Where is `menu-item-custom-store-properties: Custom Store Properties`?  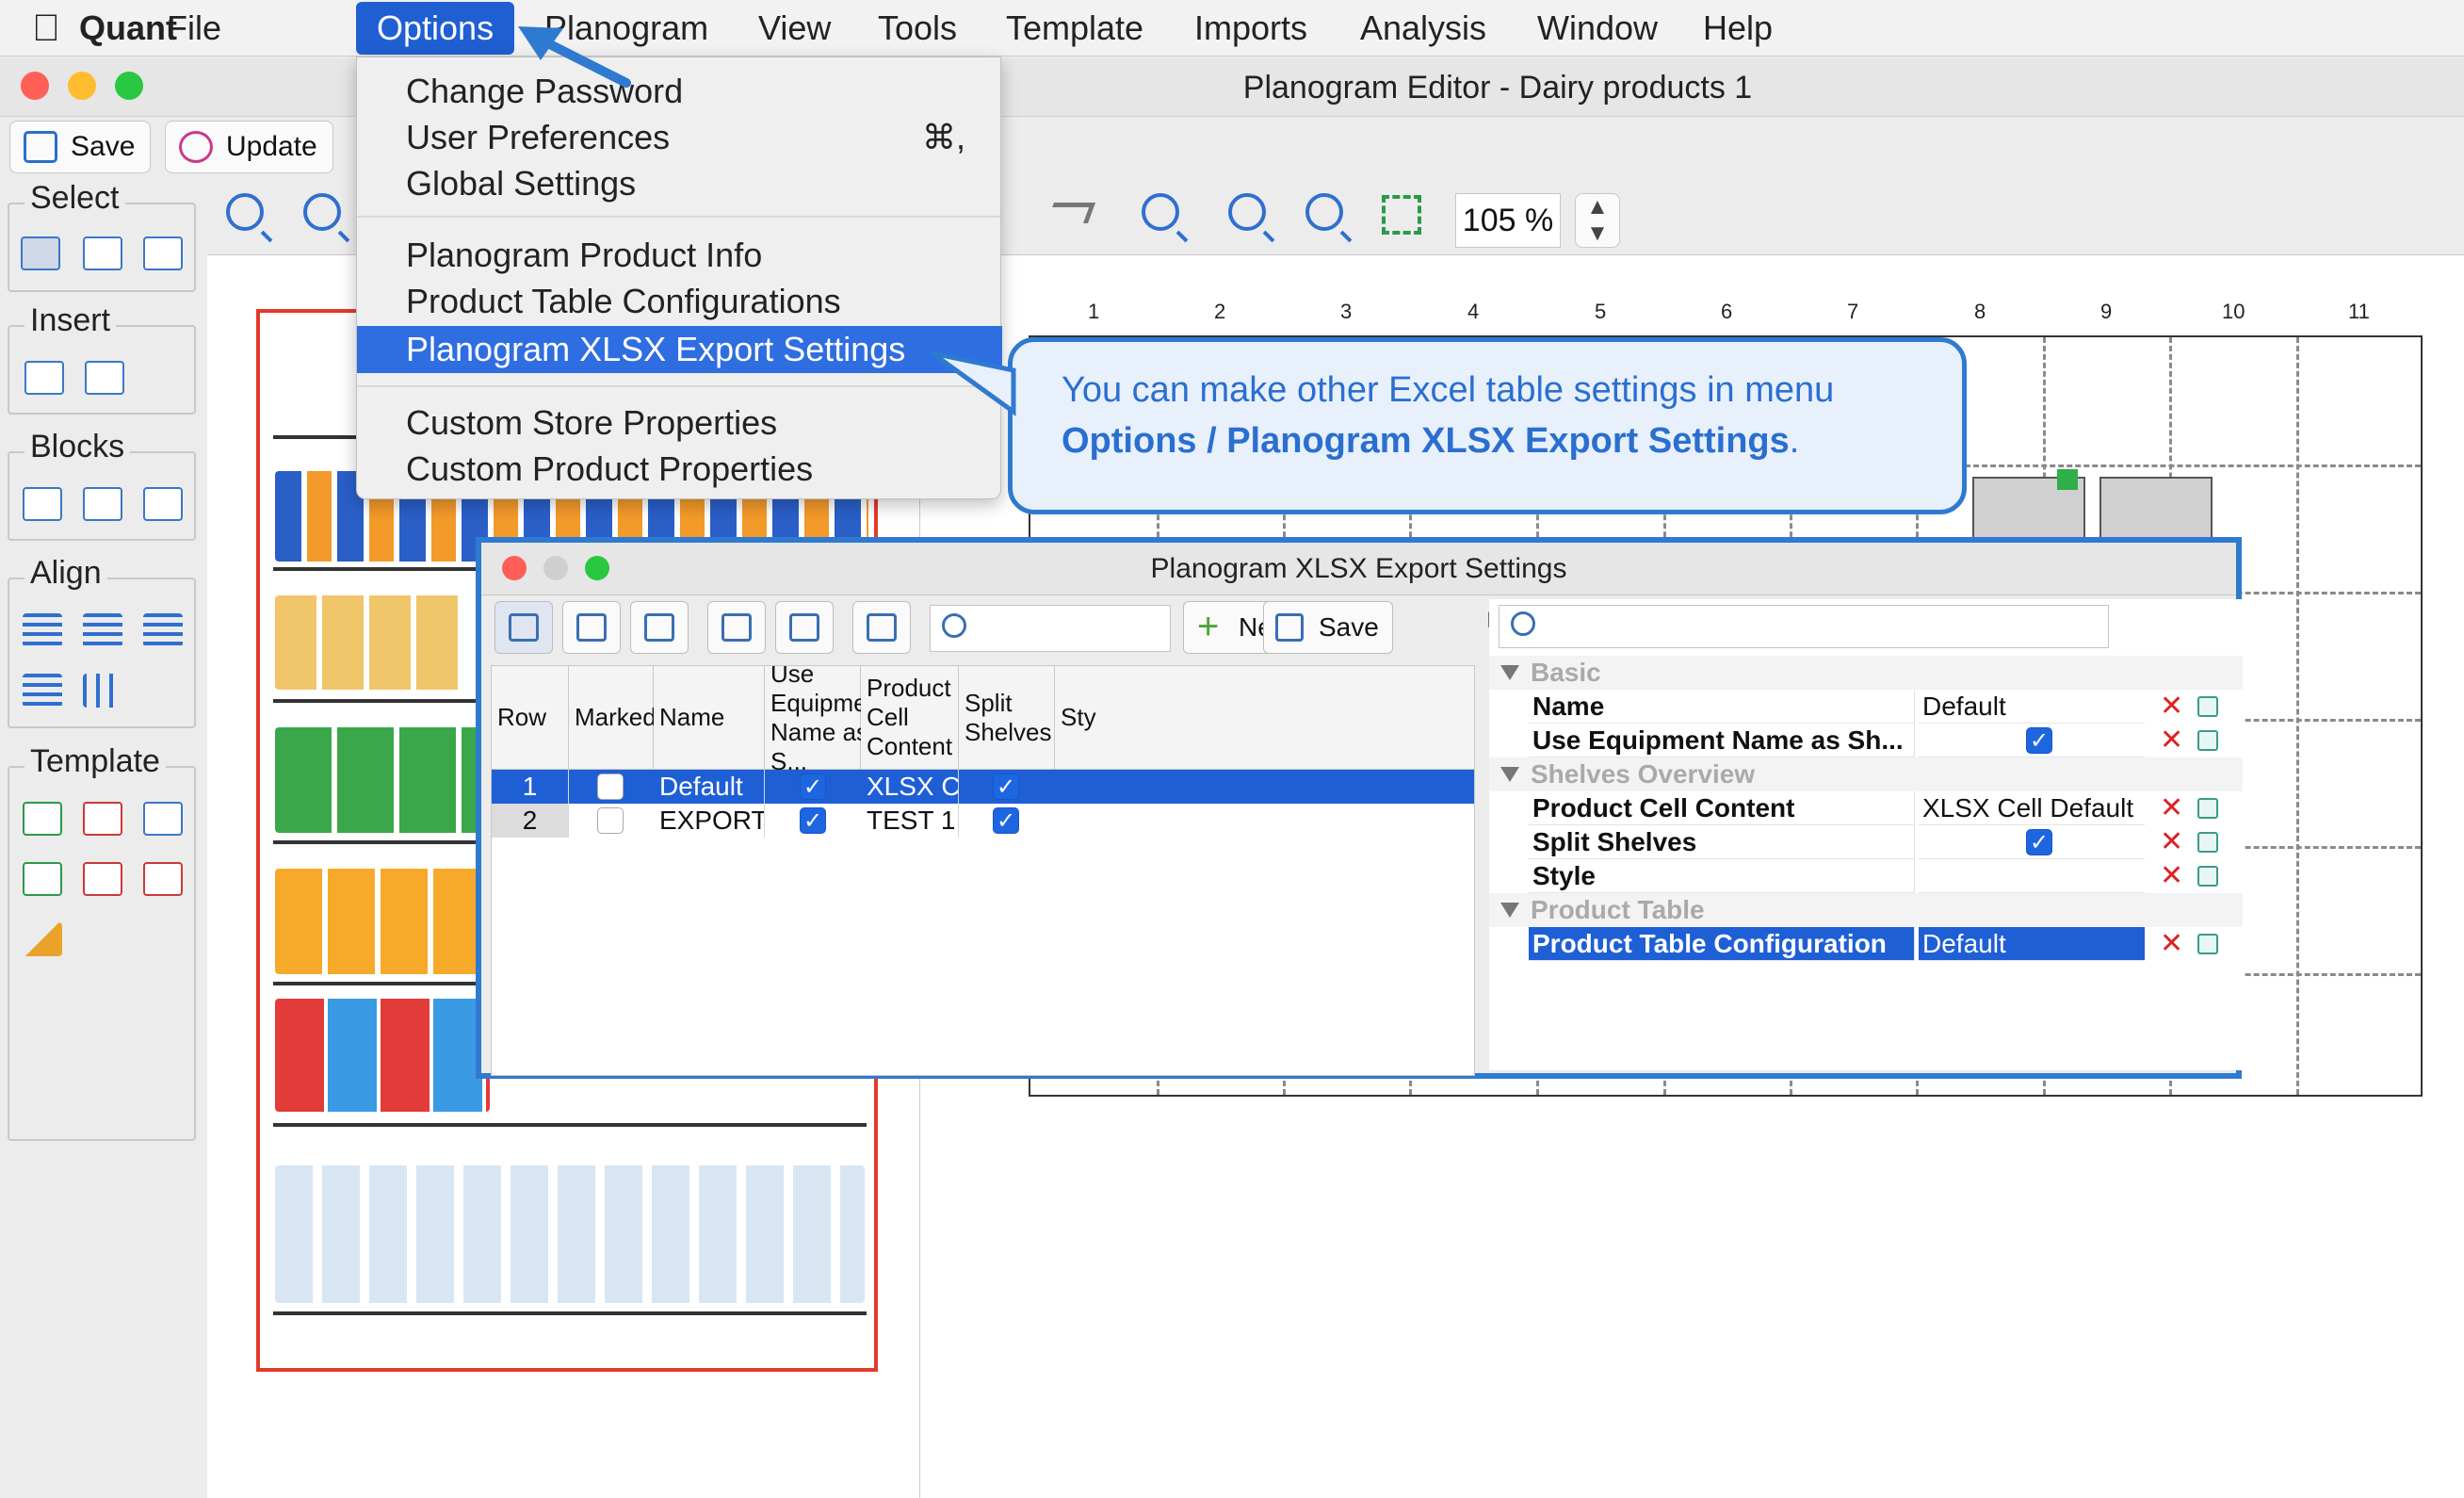
menu-item-custom-store-properties: Custom Store Properties is located at coordinates (591, 423).